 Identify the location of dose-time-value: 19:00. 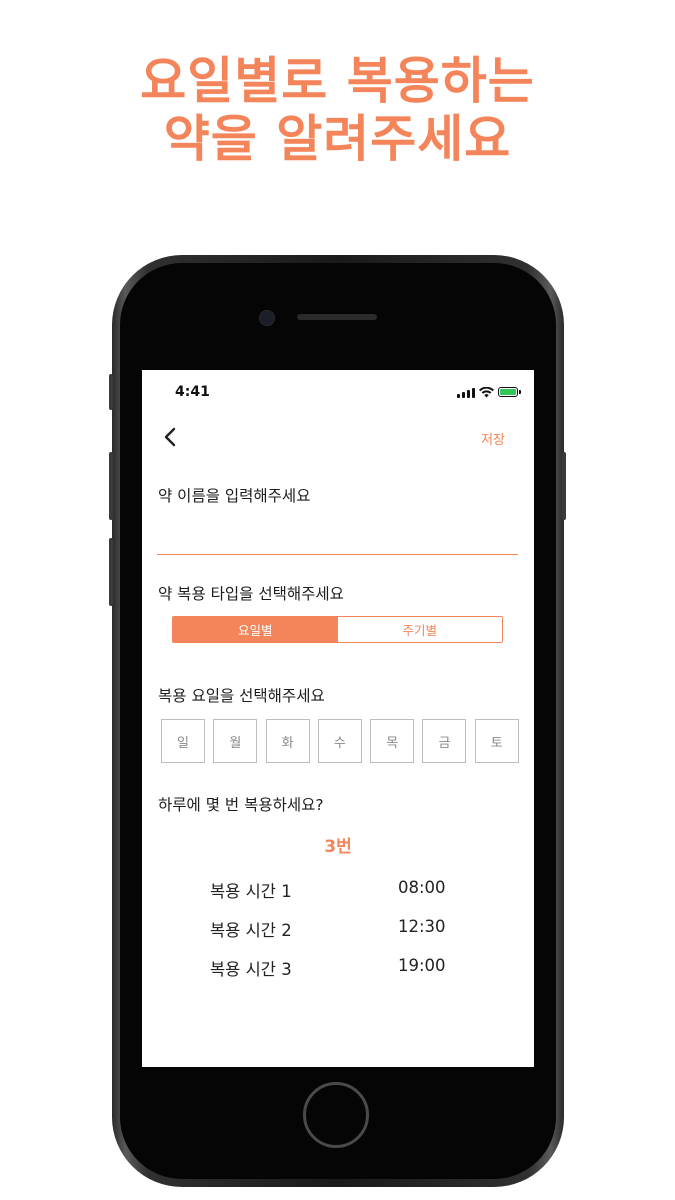
(422, 965).